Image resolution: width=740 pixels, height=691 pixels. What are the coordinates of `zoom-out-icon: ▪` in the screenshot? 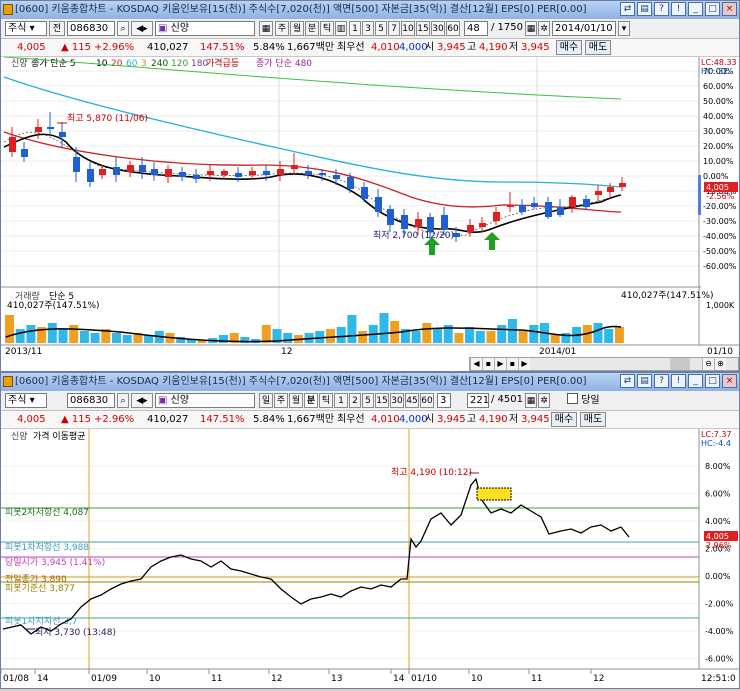 It's located at (488, 364).